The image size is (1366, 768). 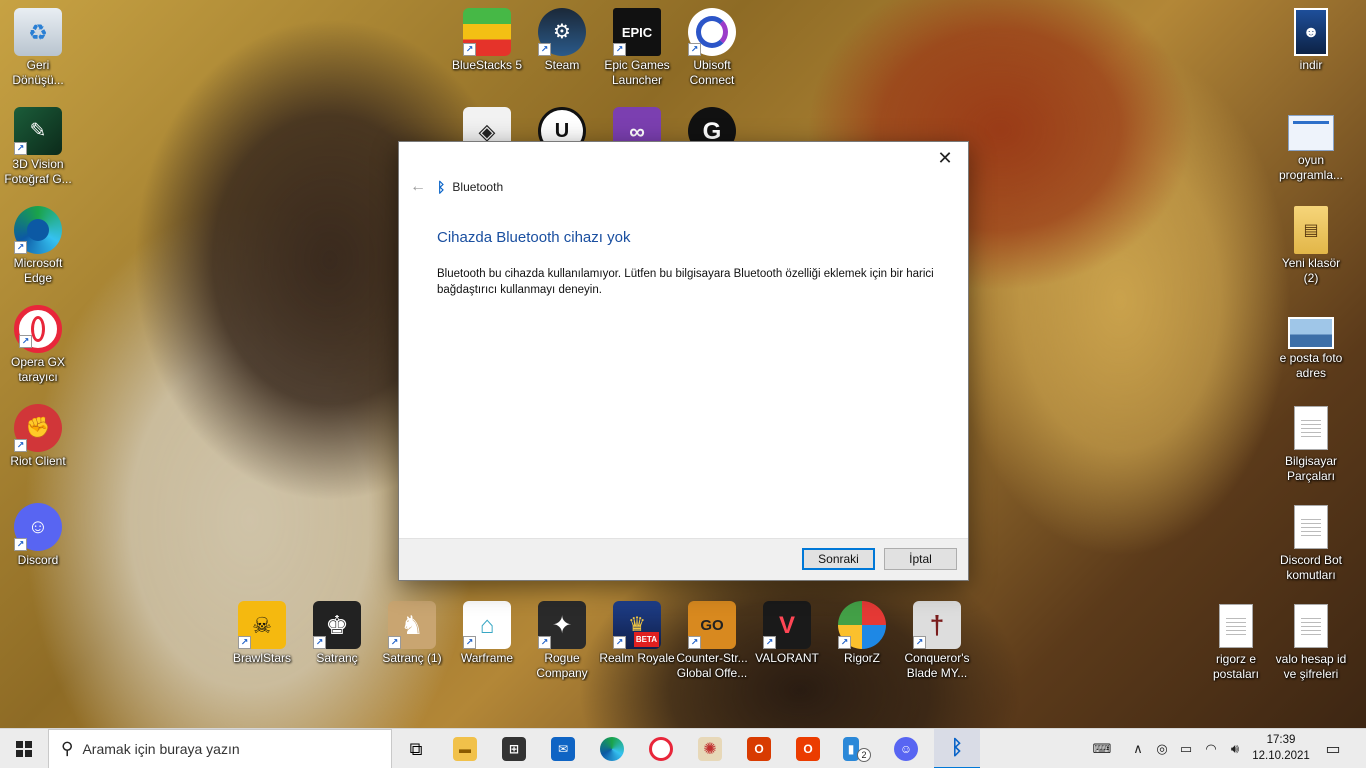 What do you see at coordinates (38, 527) in the screenshot?
I see `discord-icon: ☺ ↗` at bounding box center [38, 527].